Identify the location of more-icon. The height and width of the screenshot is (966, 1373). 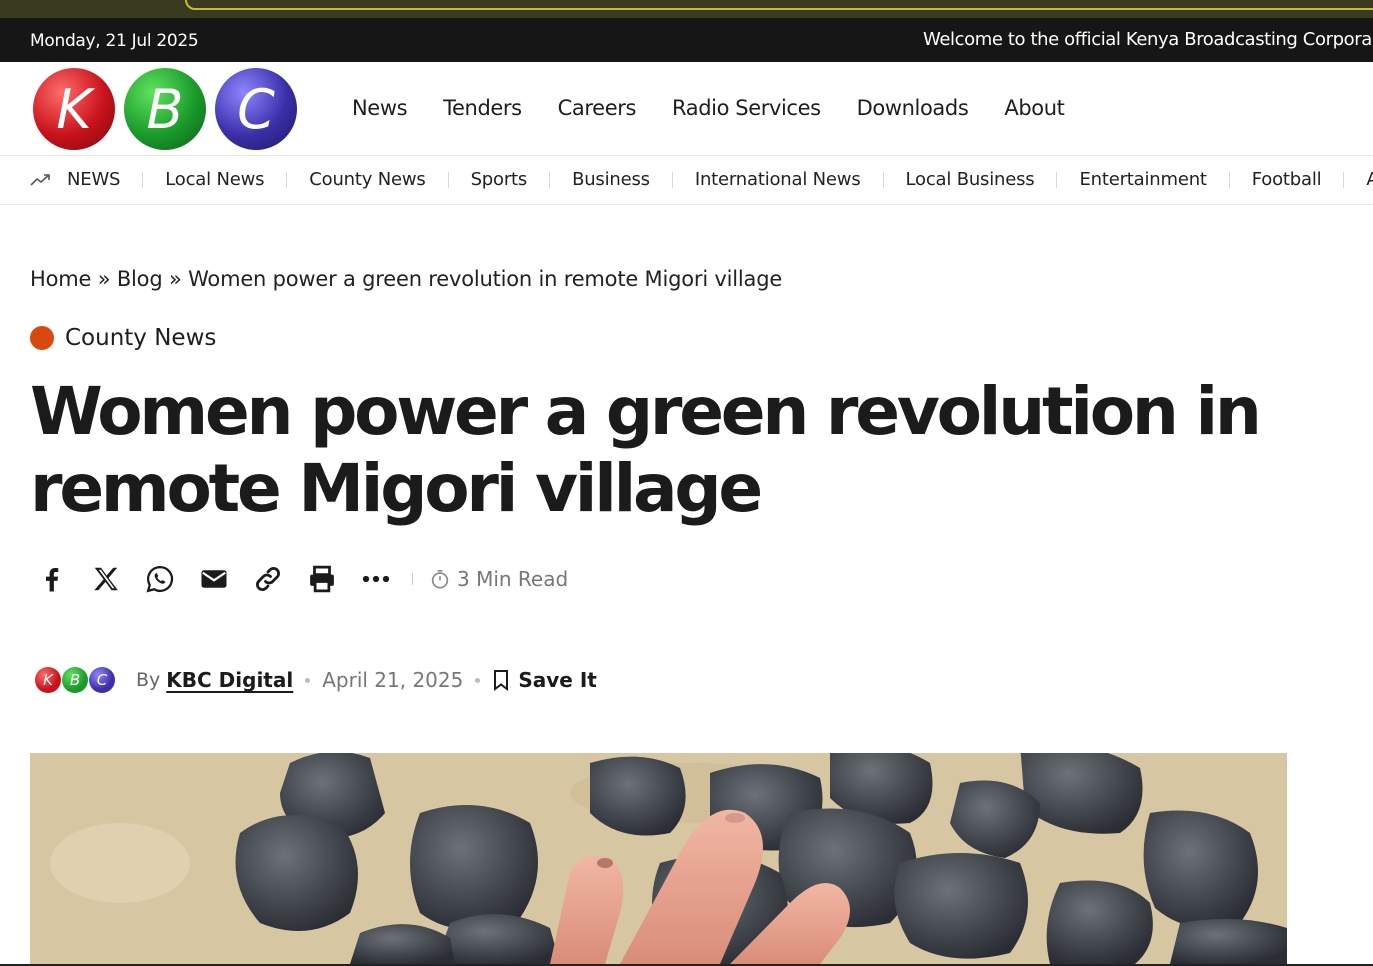
(376, 579).